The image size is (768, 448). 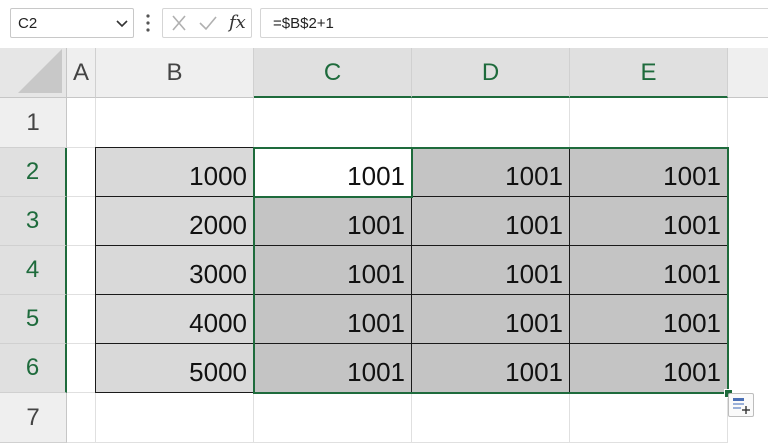 I want to click on cell-a2, so click(x=81, y=172).